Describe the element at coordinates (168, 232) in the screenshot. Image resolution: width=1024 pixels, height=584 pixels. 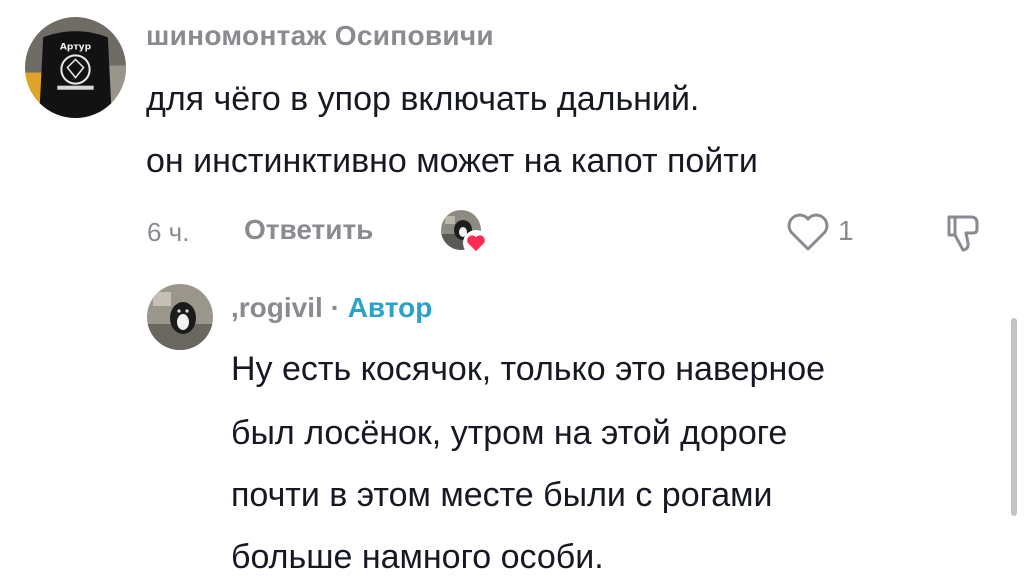
I see `comment-timestamp: 6 ч.` at that location.